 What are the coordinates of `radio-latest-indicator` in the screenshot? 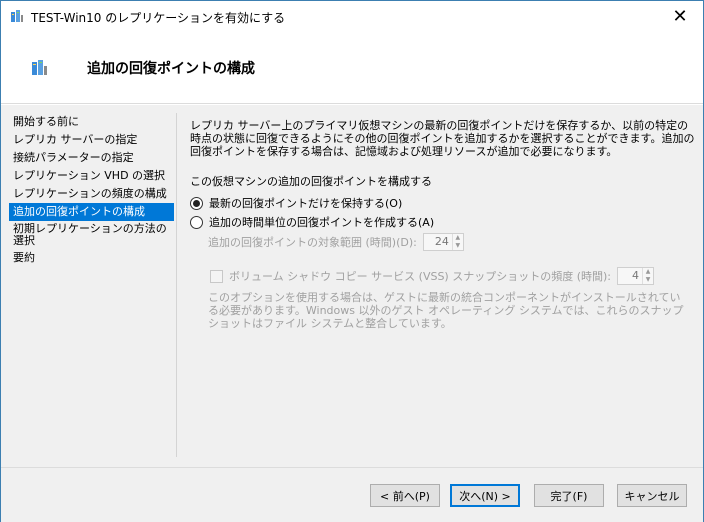 It's located at (196, 203).